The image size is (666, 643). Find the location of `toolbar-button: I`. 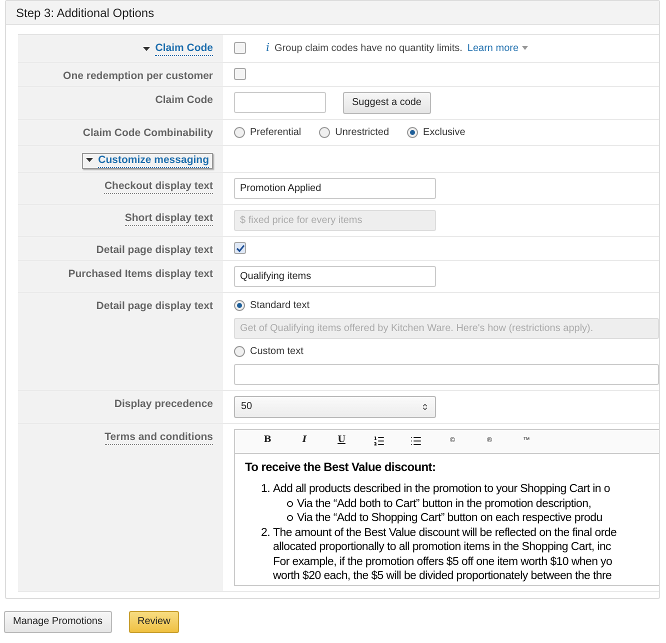

toolbar-button: I is located at coordinates (304, 441).